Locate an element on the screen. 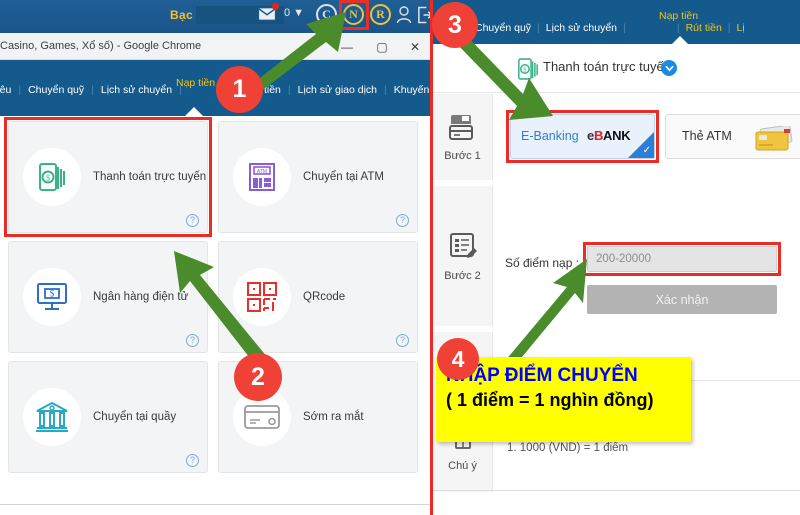  step-1-block: Bước 1 E-Banking eBANK ✓ Thẻ ATM is located at coordinates (616, 137).